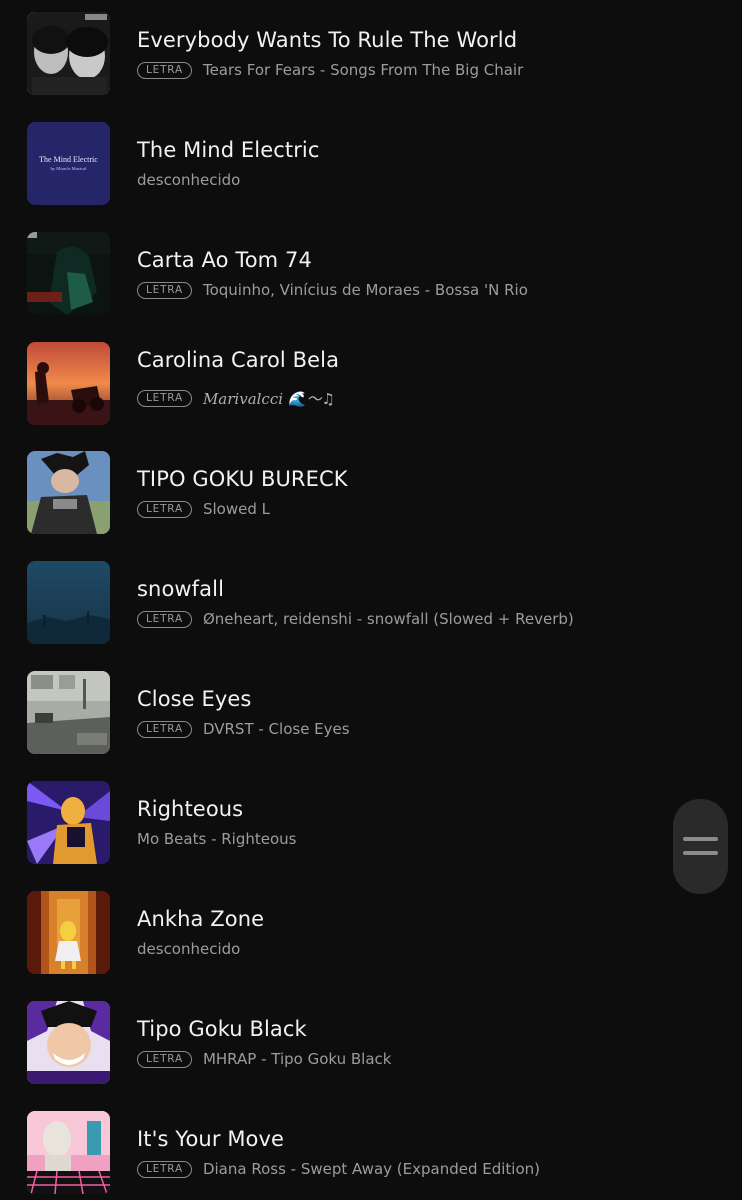  Describe the element at coordinates (242, 479) in the screenshot. I see `track-title: TIPO GOKU BURECK` at that location.